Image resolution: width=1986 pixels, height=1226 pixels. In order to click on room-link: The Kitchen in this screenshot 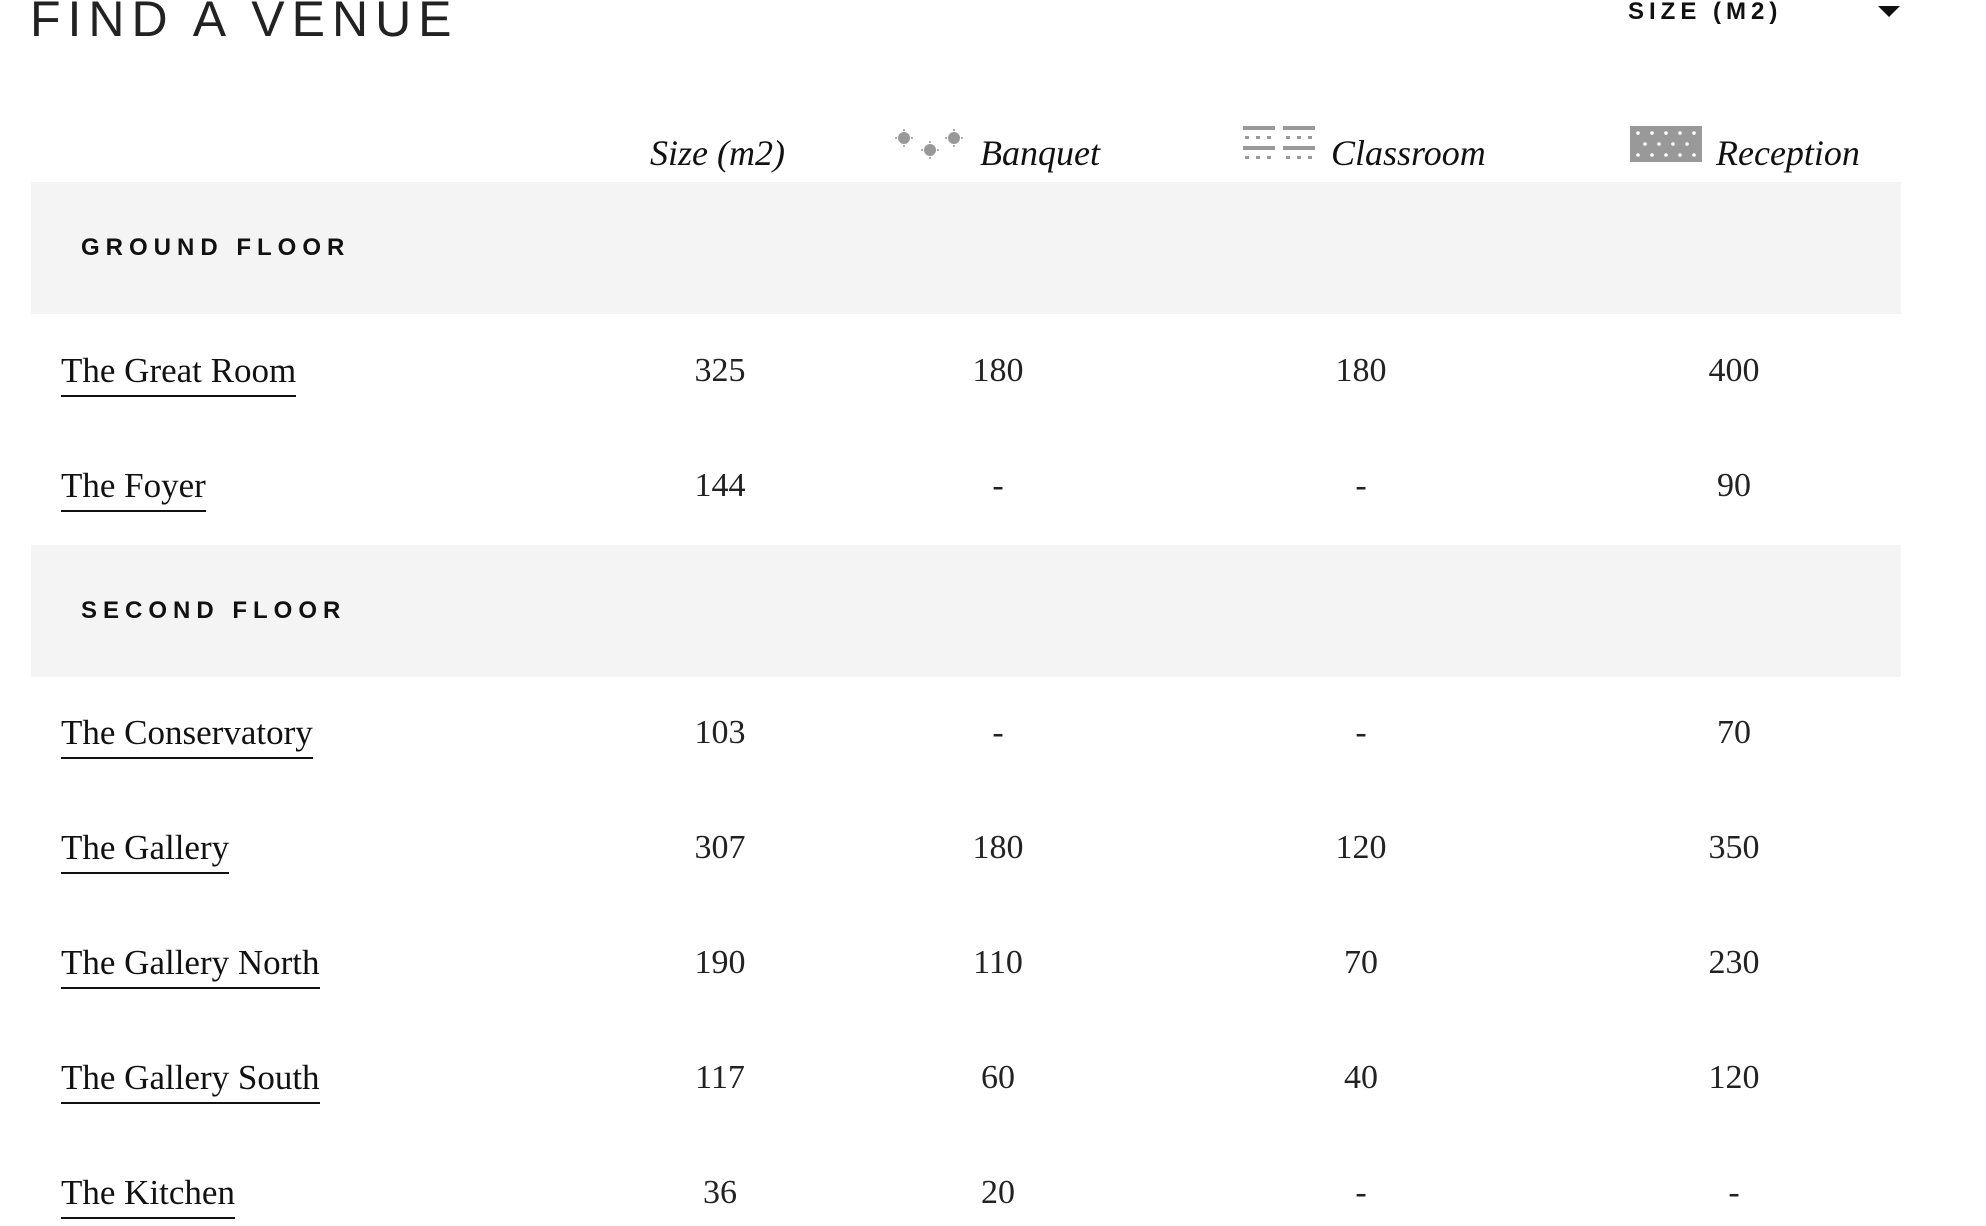, I will do `click(148, 1196)`.